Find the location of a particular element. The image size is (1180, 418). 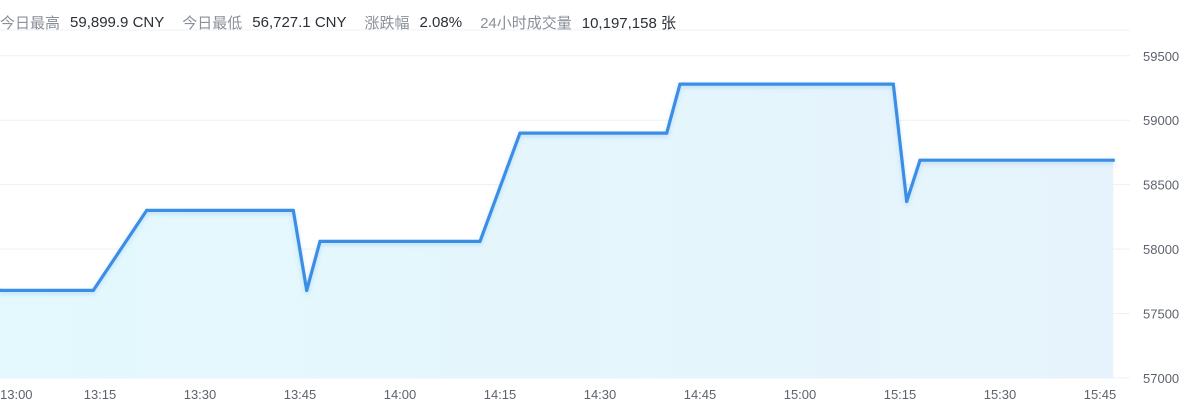

y-tick-label: 57500 is located at coordinates (1161, 314).